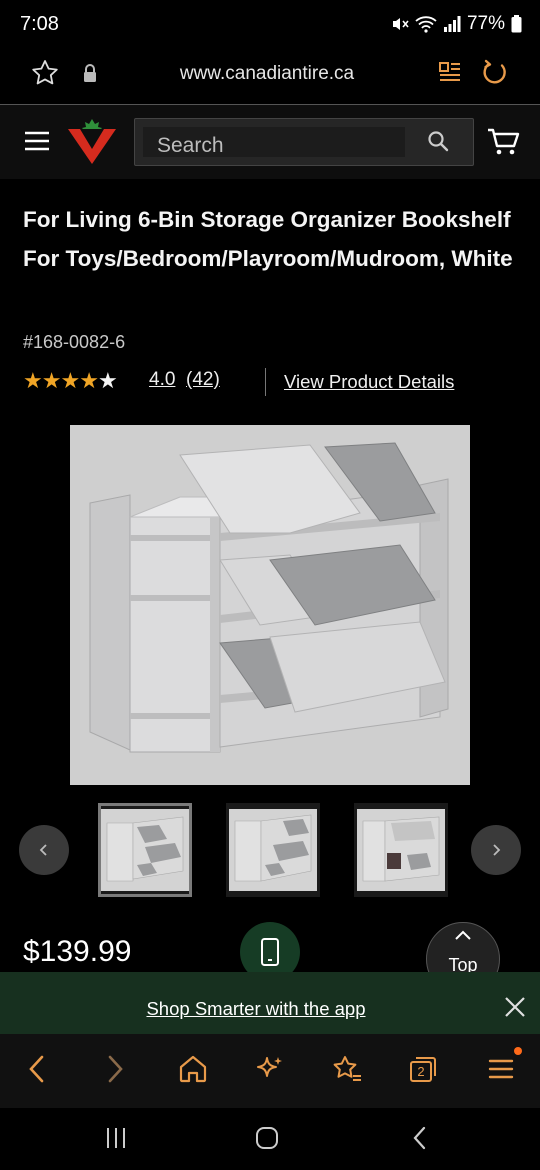  I want to click on rating-stars: ★ ★ ★ ★ ★, so click(70, 381).